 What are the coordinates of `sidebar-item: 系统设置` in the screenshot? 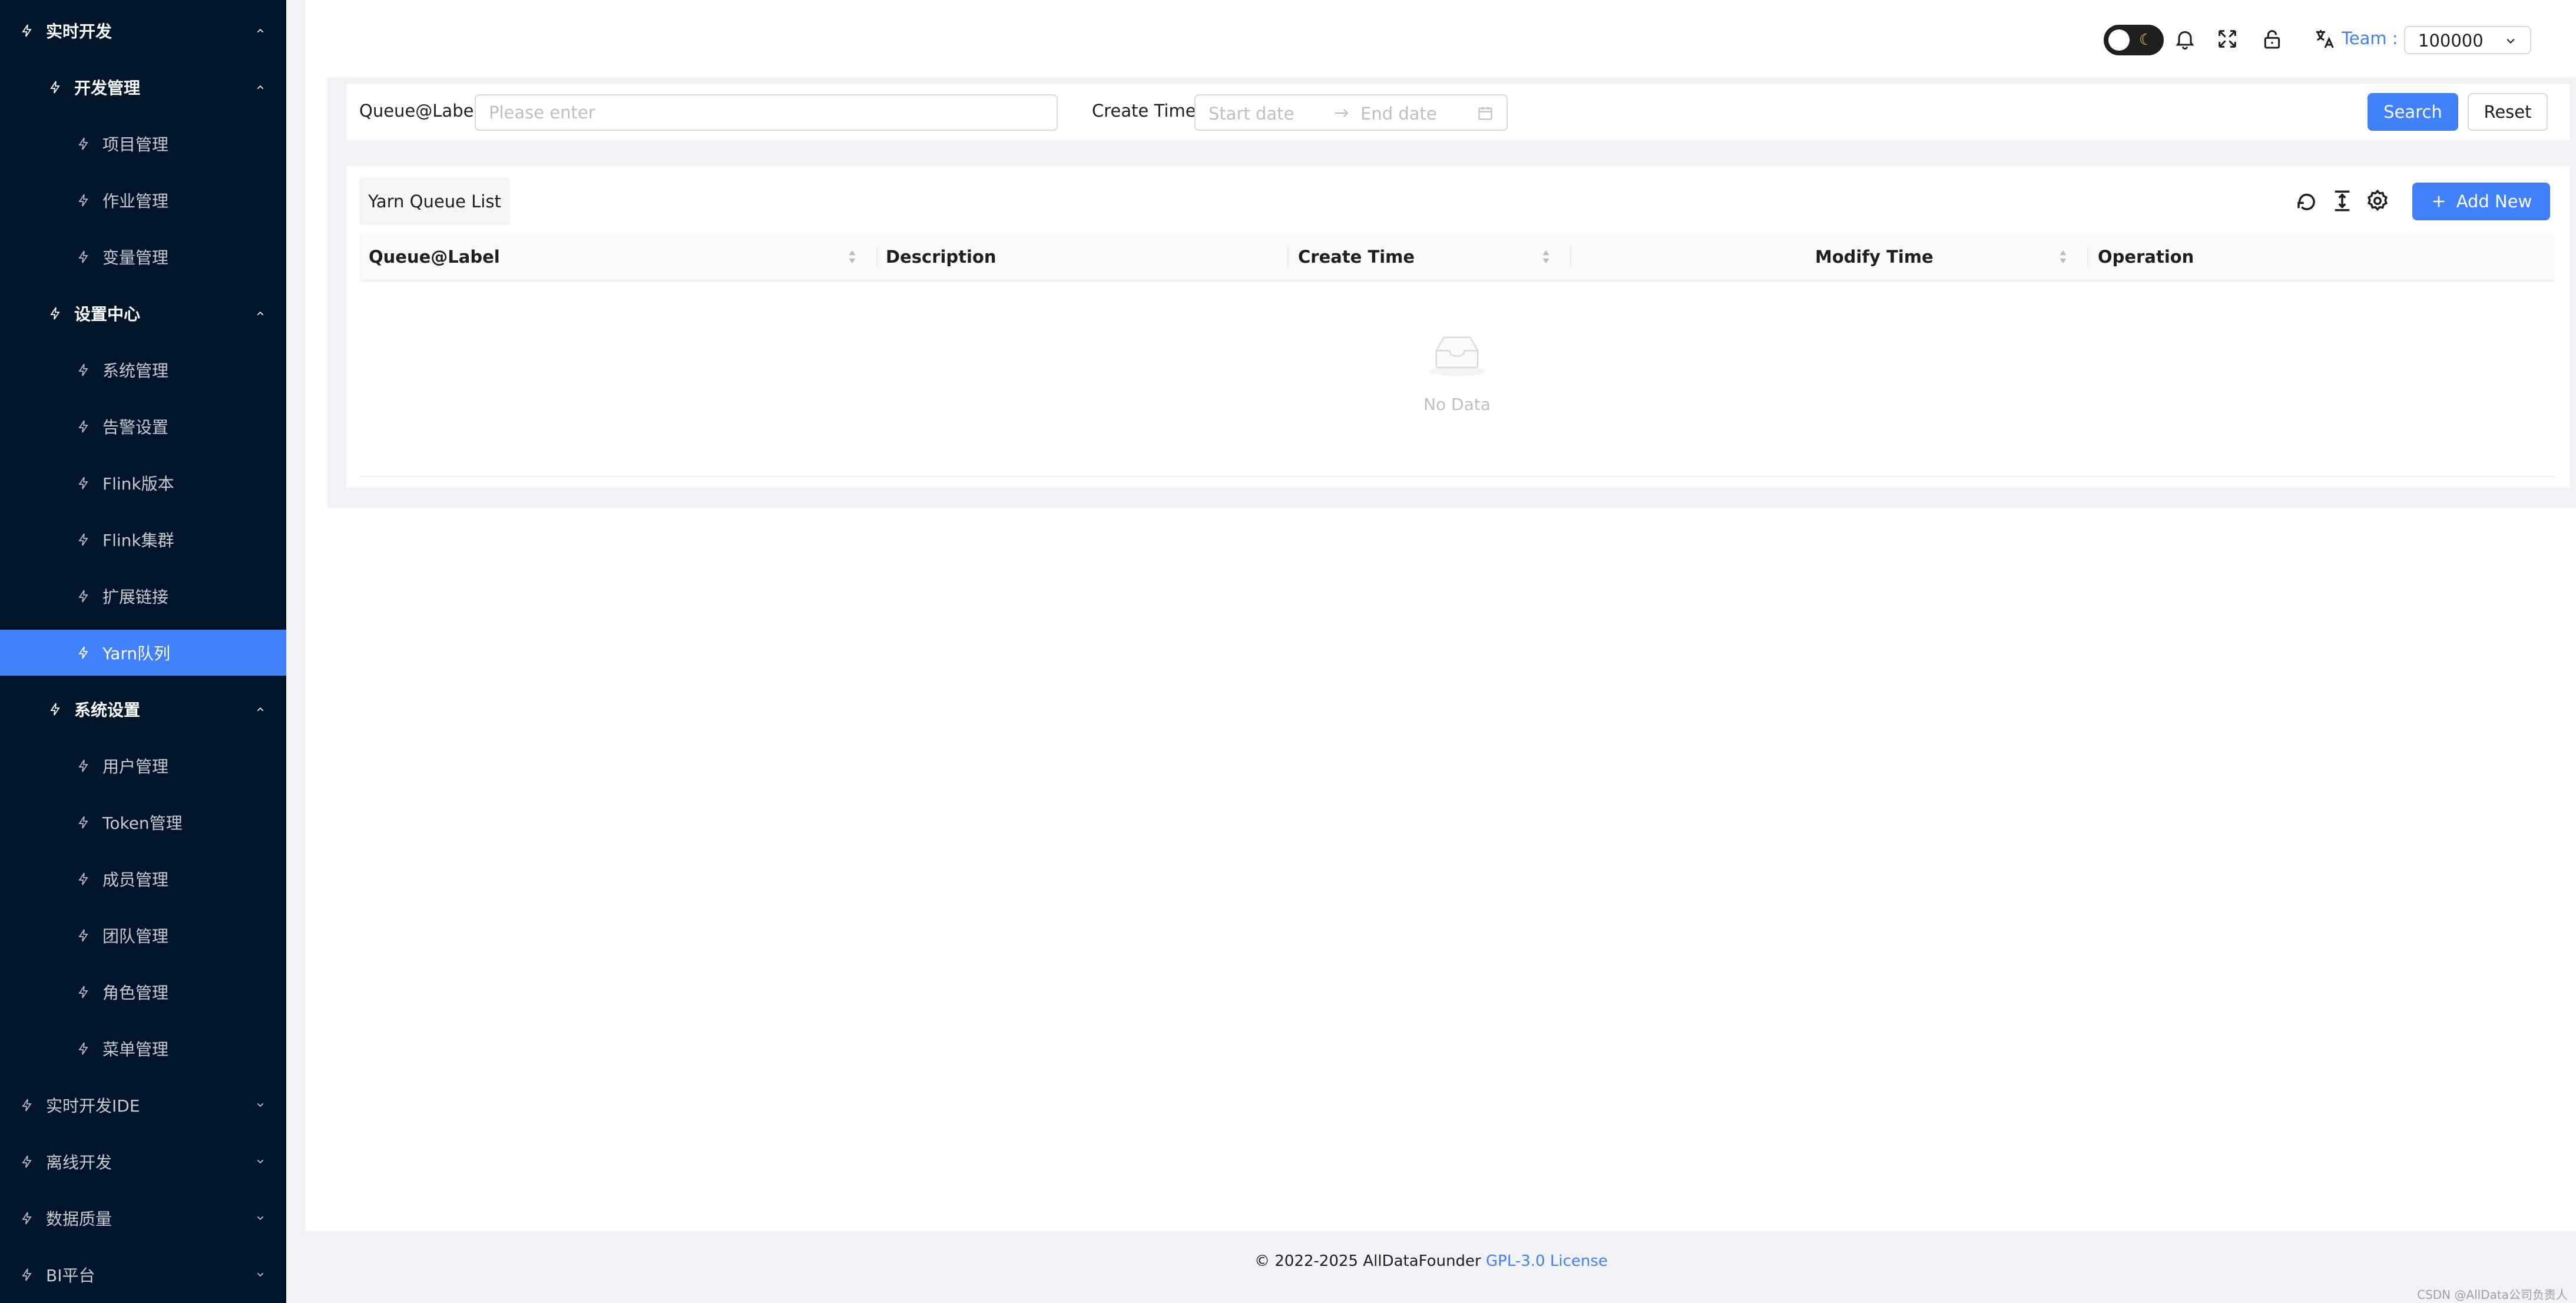 It's located at (143, 709).